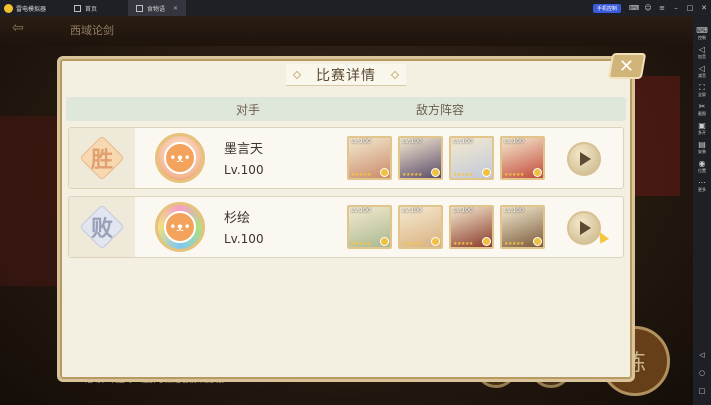 Image resolution: width=711 pixels, height=405 pixels. I want to click on result-cell: 胜, so click(102, 158).